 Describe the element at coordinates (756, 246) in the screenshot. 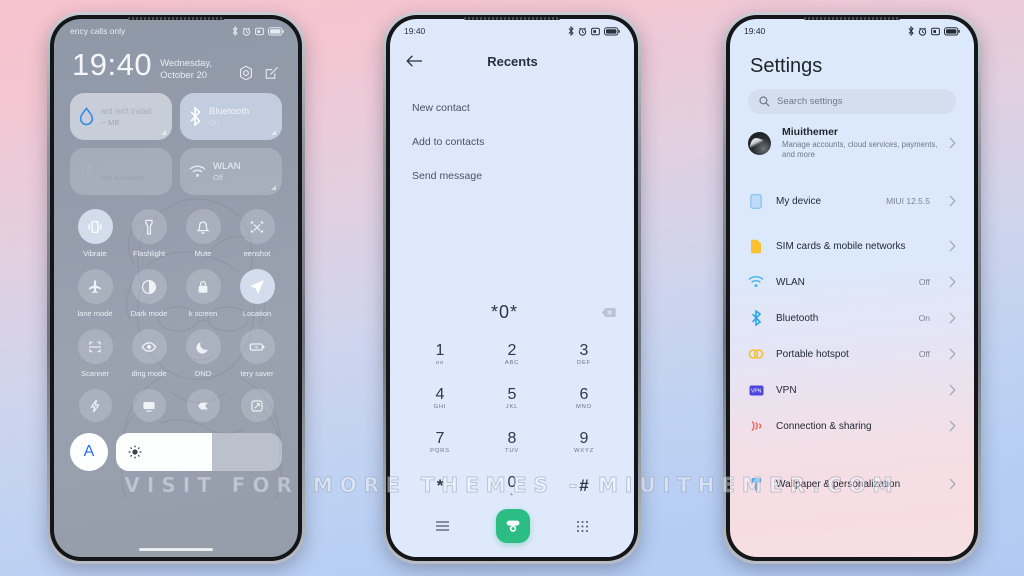

I see `sim-card-icon` at that location.